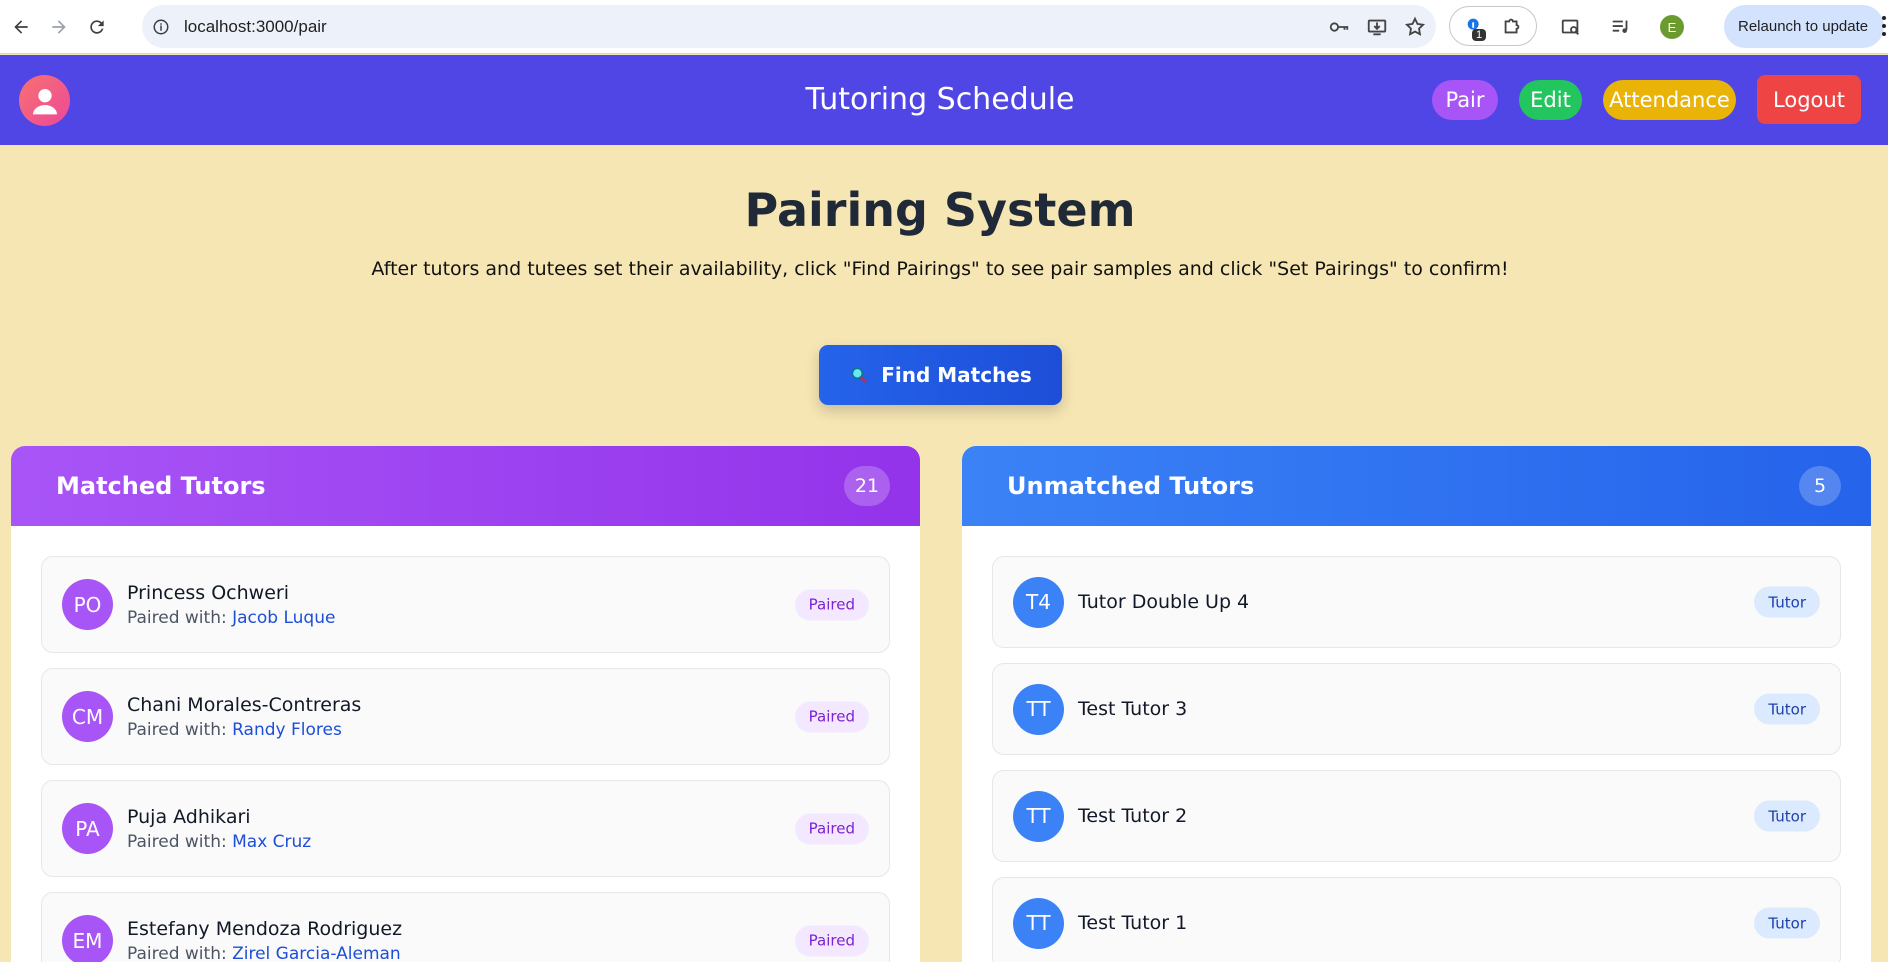 This screenshot has width=1888, height=962. I want to click on unmatched-tutor-card: TT Test Tutor 3 Tutor, so click(1416, 709).